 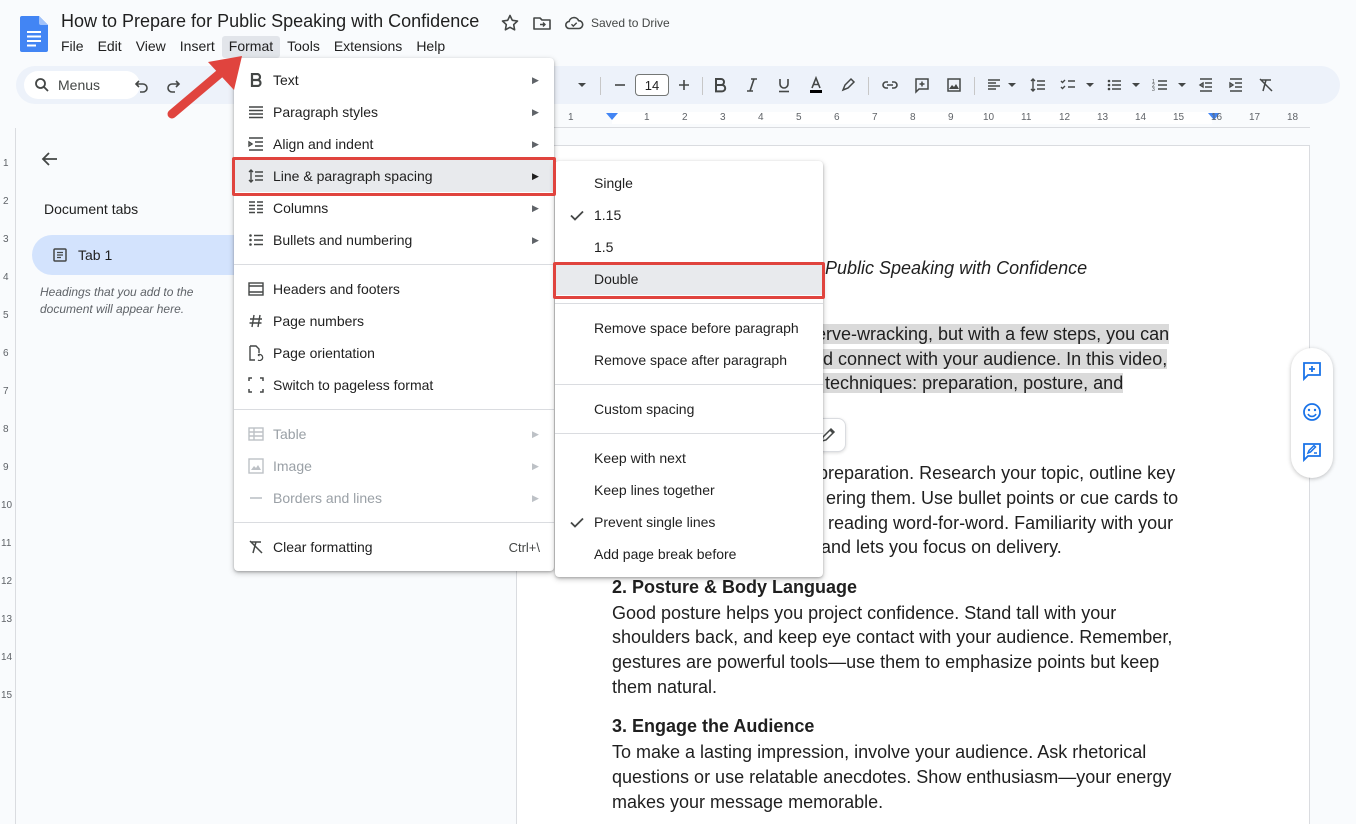 I want to click on section2-heading: 2. Posture & Body Language, so click(x=734, y=587).